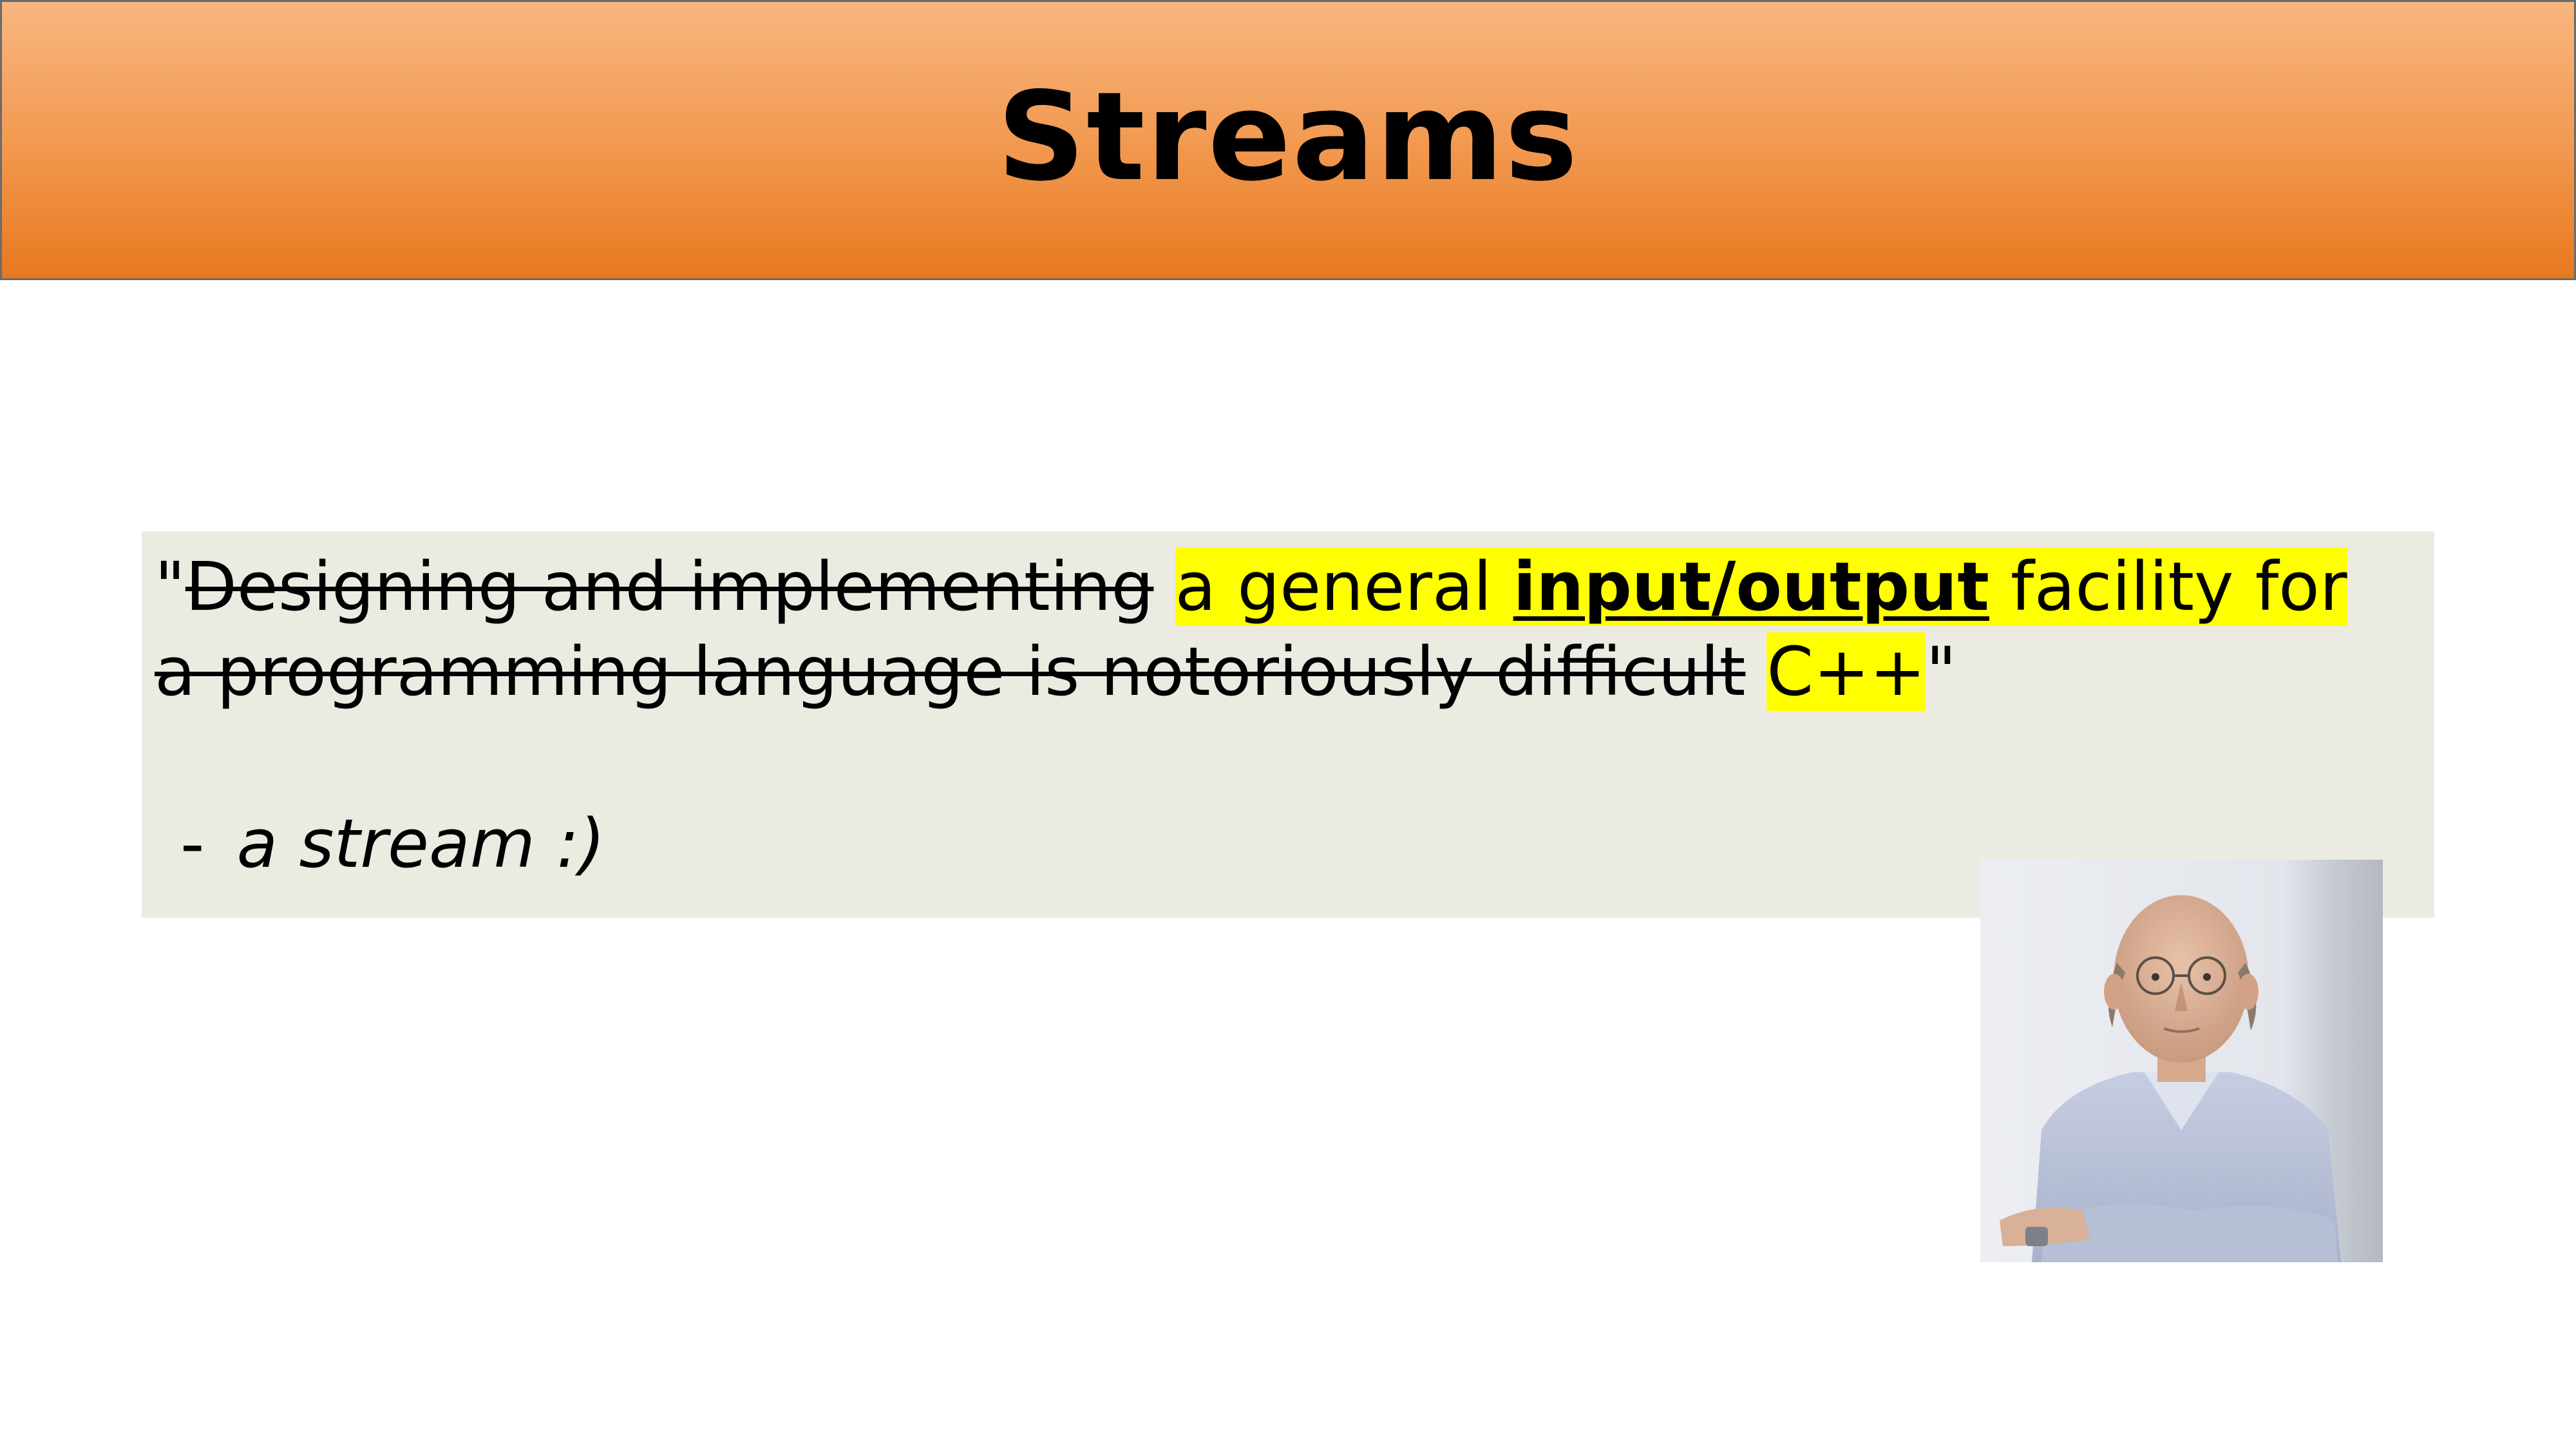 The height and width of the screenshot is (1449, 2576). What do you see at coordinates (669, 587) in the screenshot?
I see `struck-phrase-1: Designing and implementing` at bounding box center [669, 587].